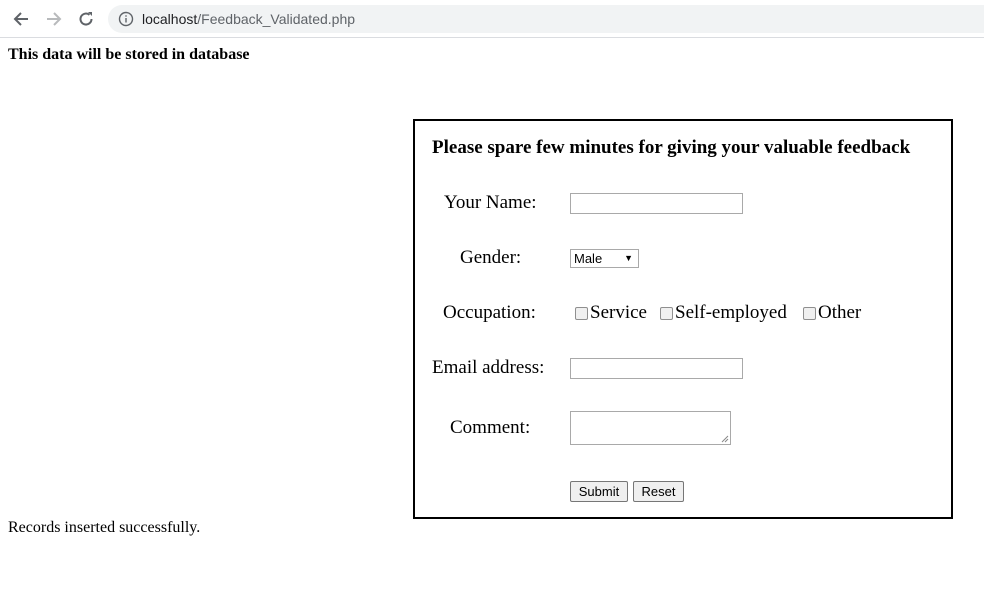  I want to click on url-path: /Feedback_Validated.php, so click(276, 19).